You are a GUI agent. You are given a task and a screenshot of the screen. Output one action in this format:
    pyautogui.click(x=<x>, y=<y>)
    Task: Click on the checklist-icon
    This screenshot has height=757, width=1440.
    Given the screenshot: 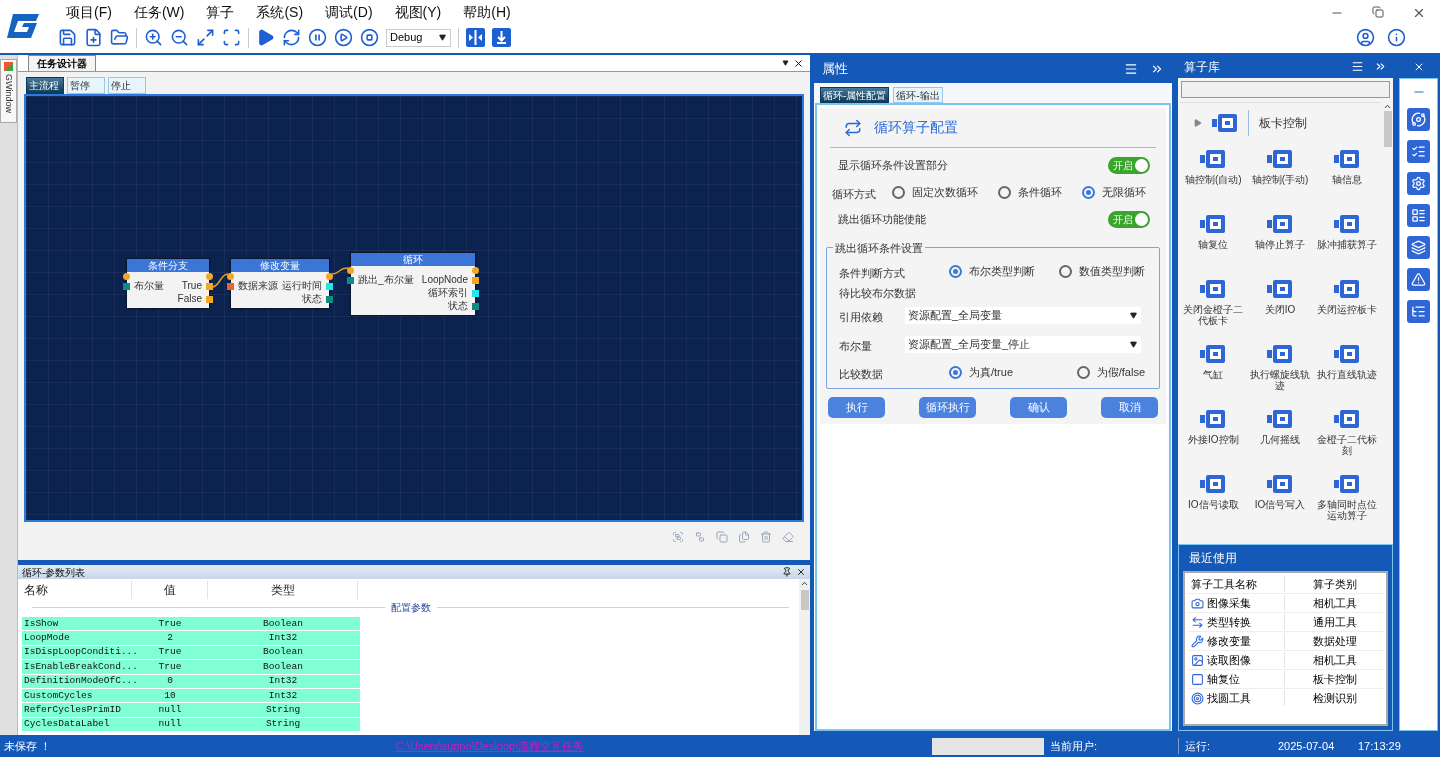 What is the action you would take?
    pyautogui.click(x=1418, y=151)
    